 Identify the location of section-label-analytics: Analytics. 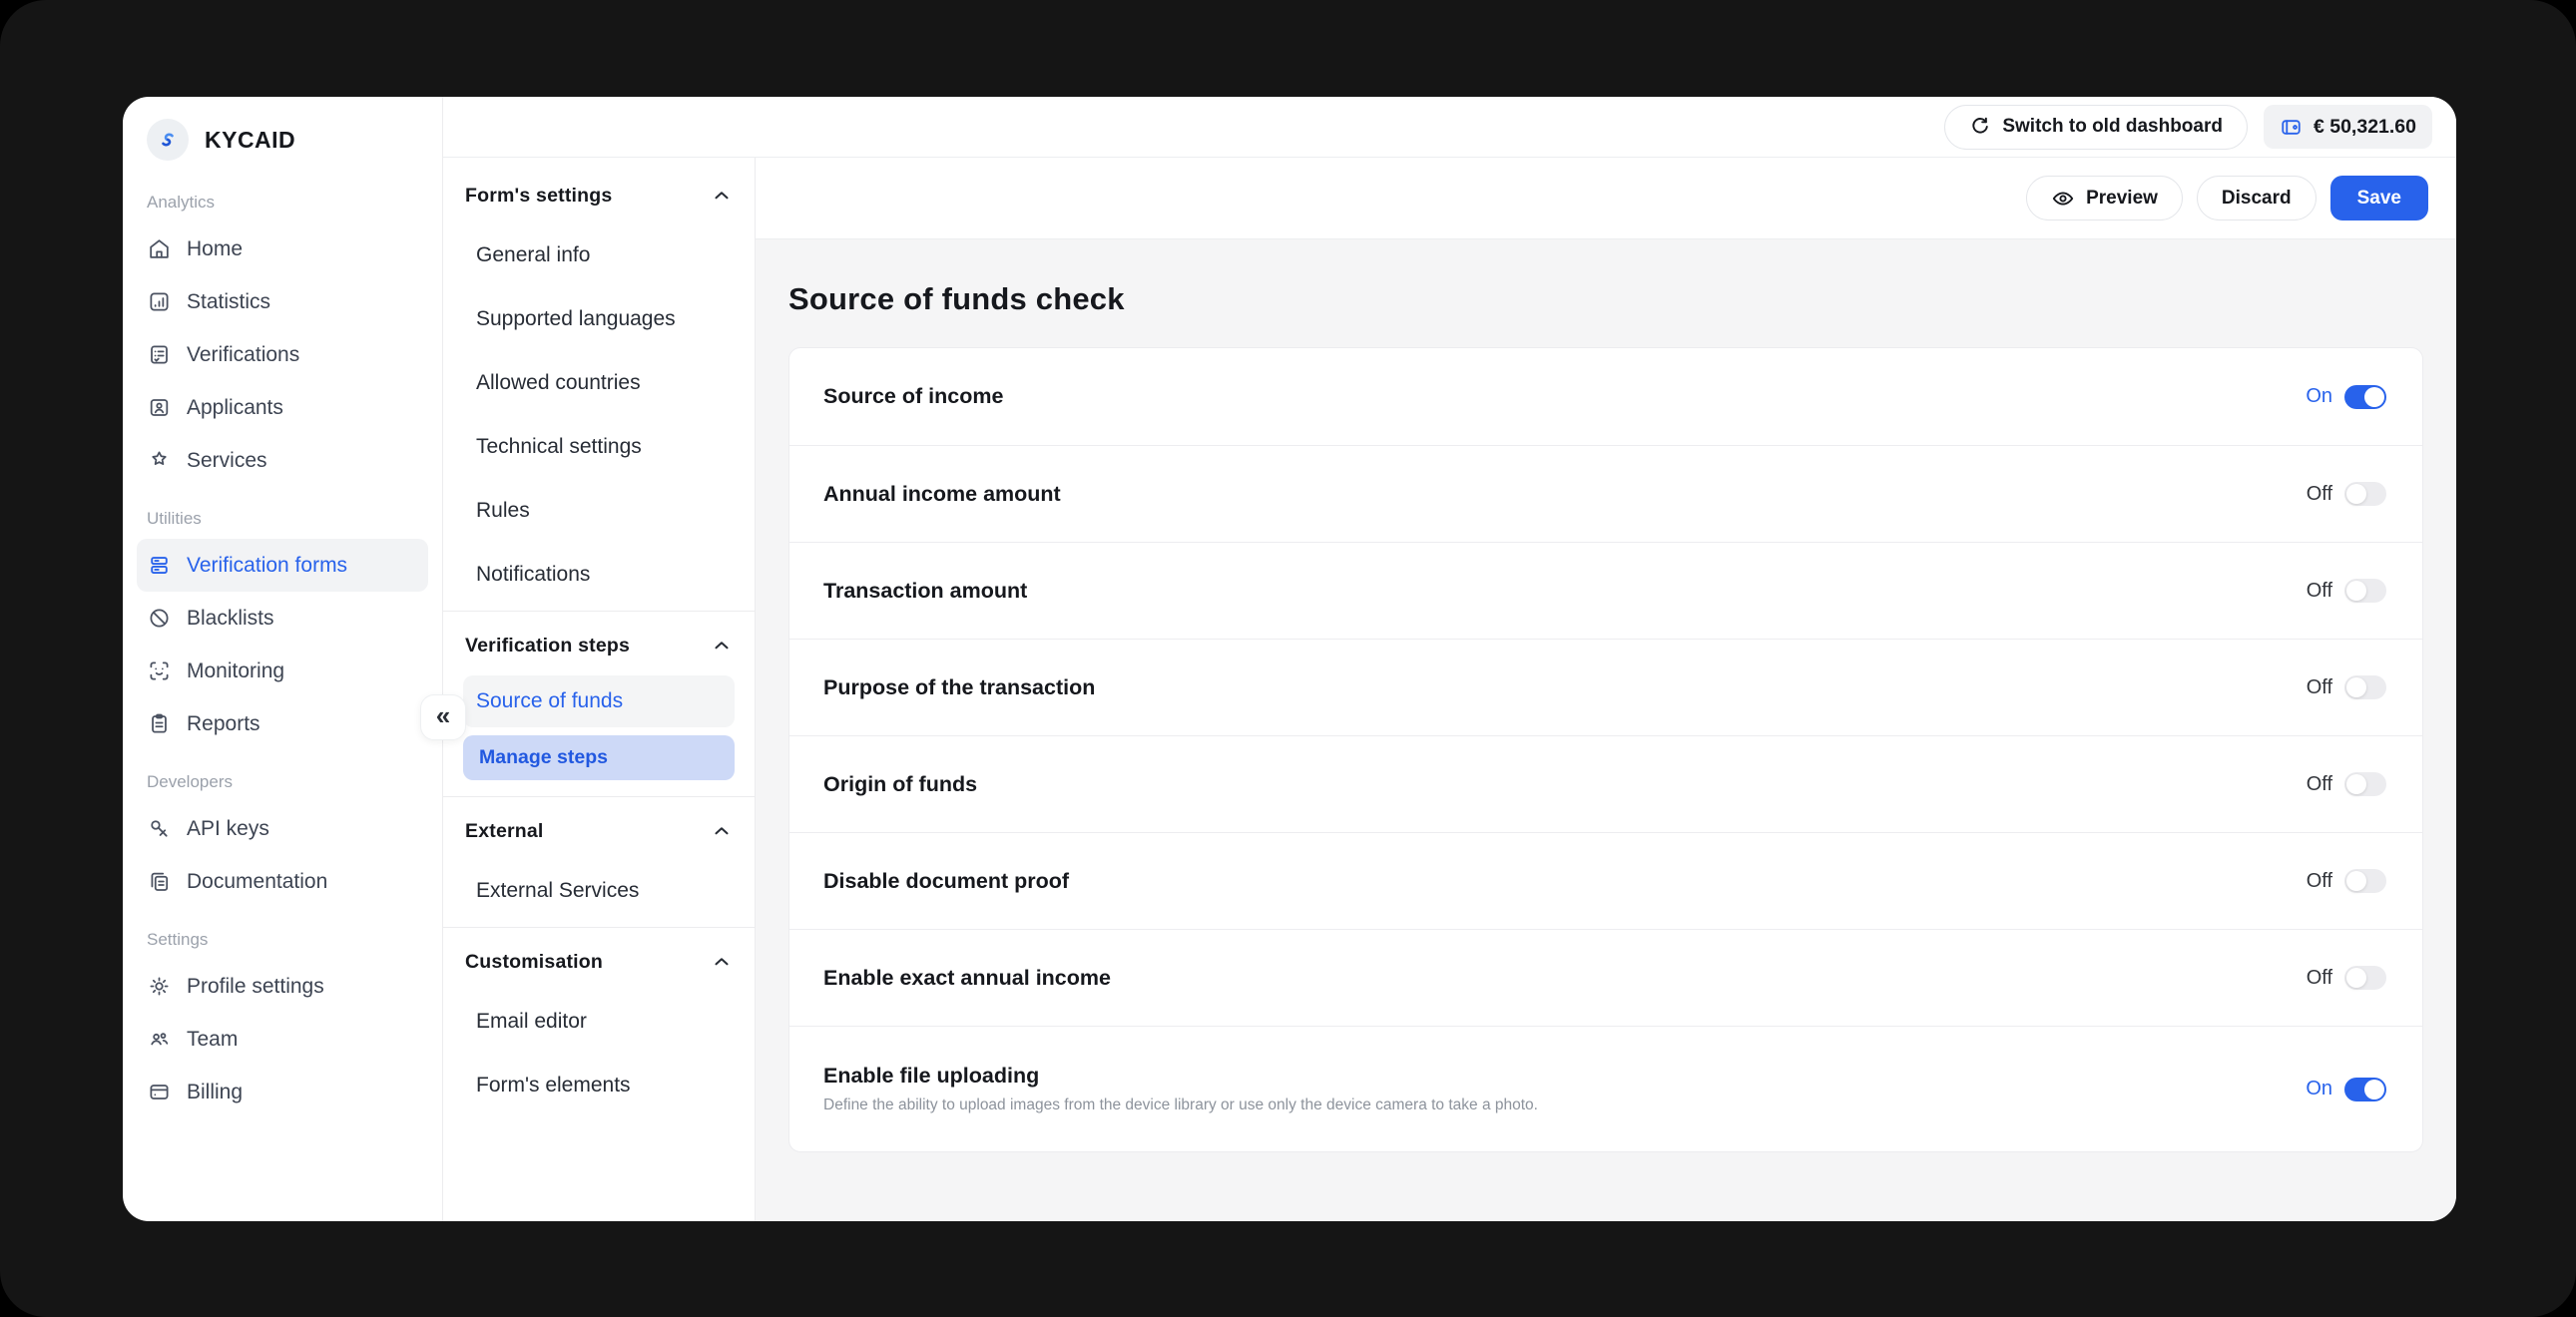
(181, 203).